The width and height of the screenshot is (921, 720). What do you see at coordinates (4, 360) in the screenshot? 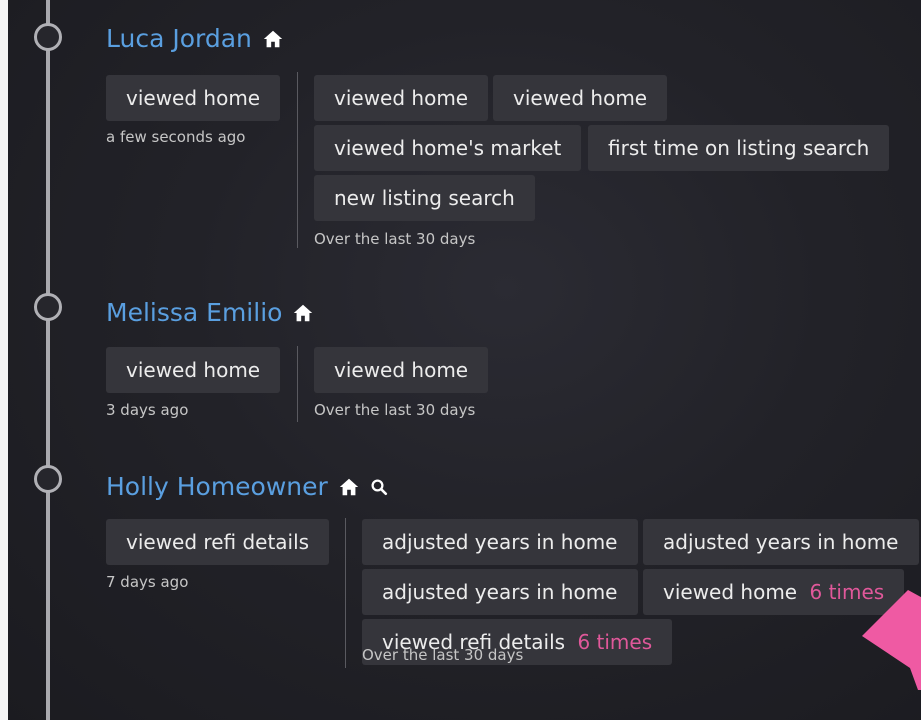
I see `window-left-edge` at bounding box center [4, 360].